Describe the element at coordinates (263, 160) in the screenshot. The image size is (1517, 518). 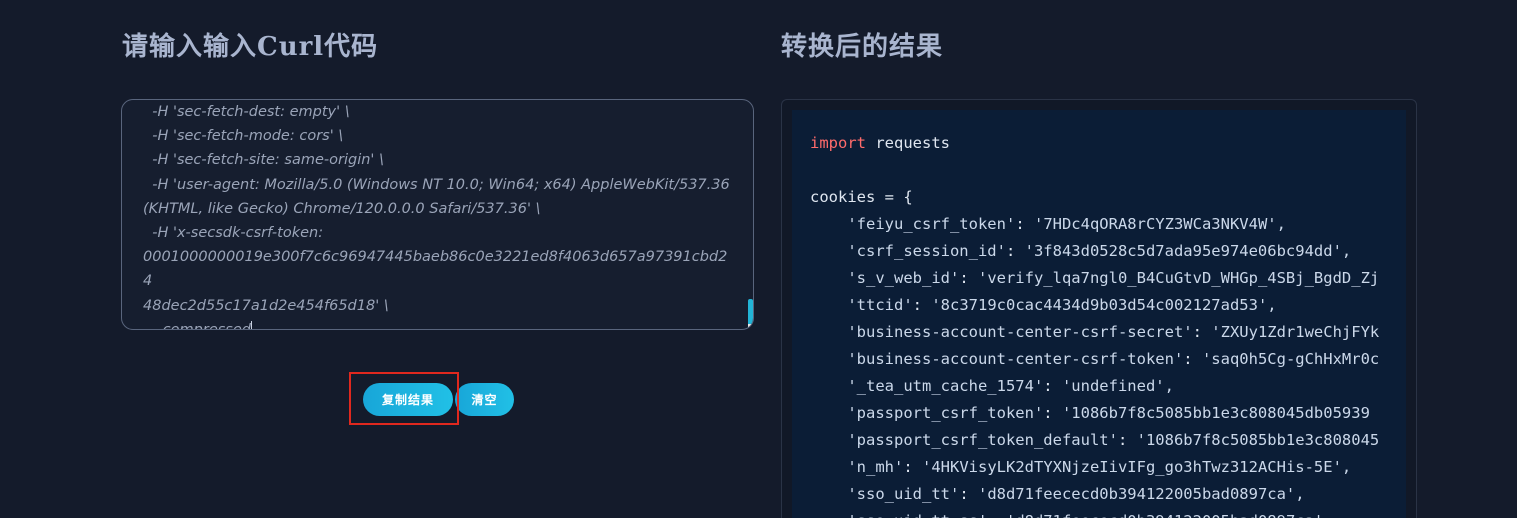
I see `curl-input-line: -H 'sec-fetch-site: same-origin' \` at that location.